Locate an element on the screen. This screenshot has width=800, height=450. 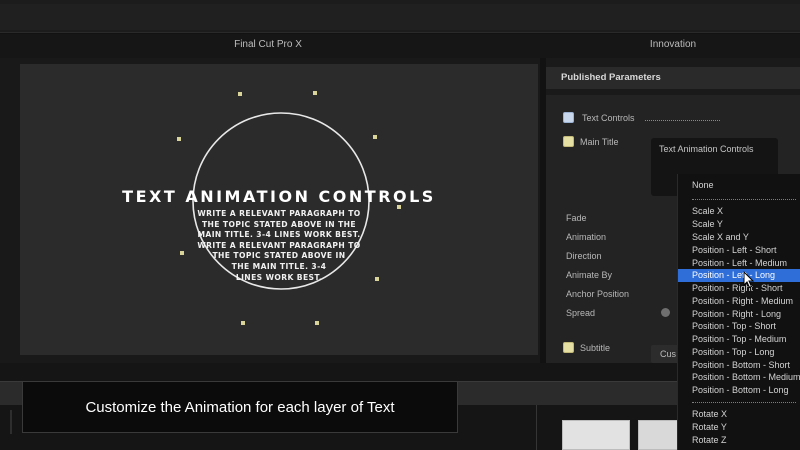
menu-item-label: Rotate Y is located at coordinates (709, 427).